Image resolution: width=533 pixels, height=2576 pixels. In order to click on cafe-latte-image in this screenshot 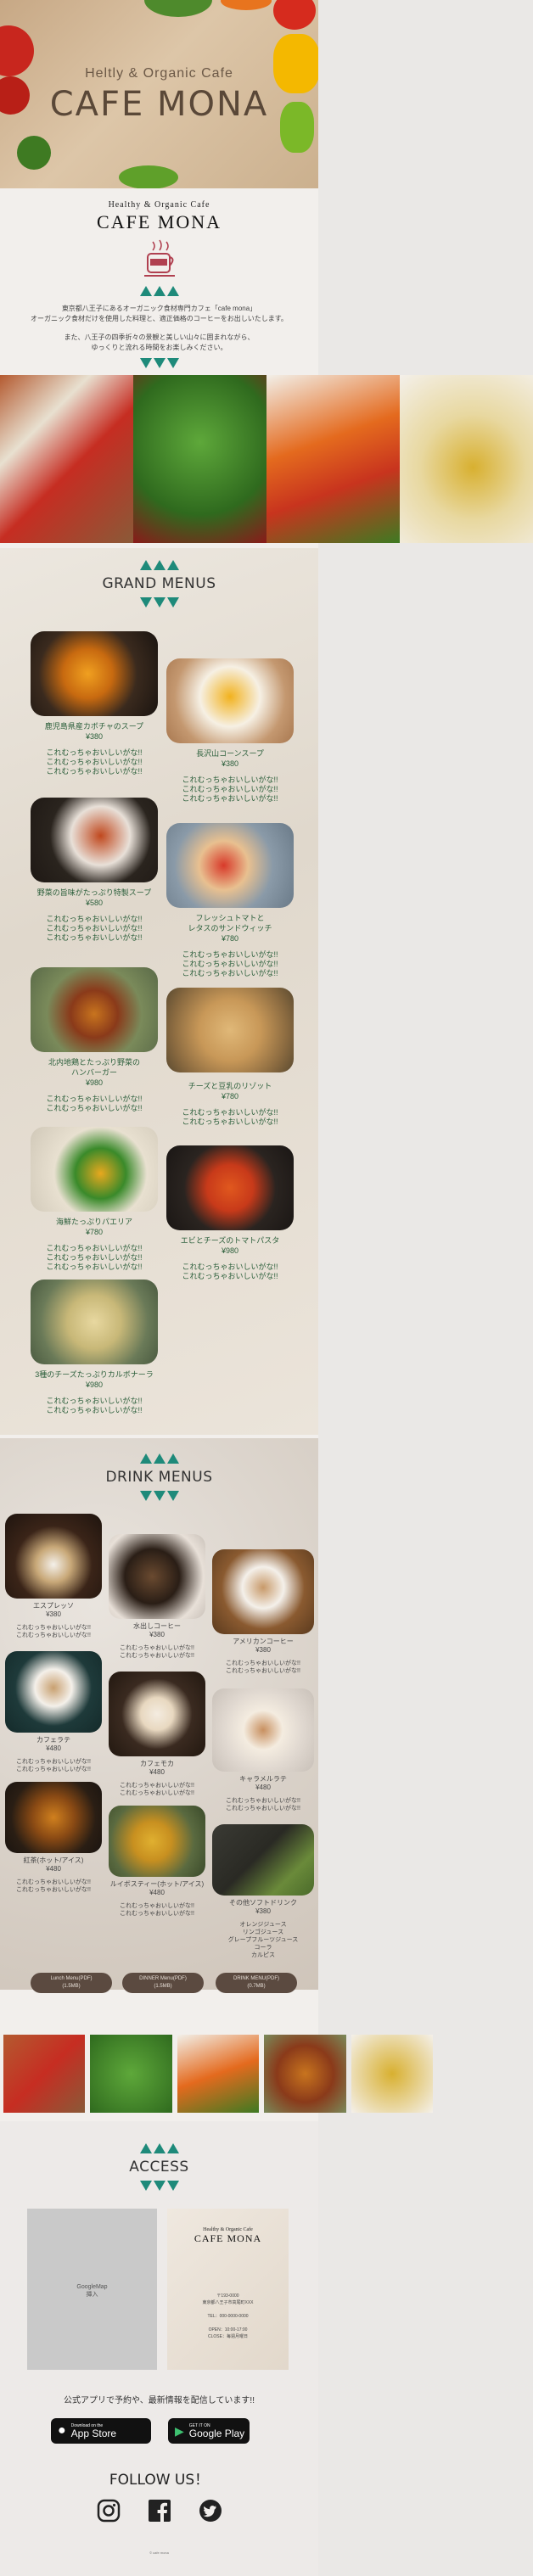, I will do `click(53, 1692)`.